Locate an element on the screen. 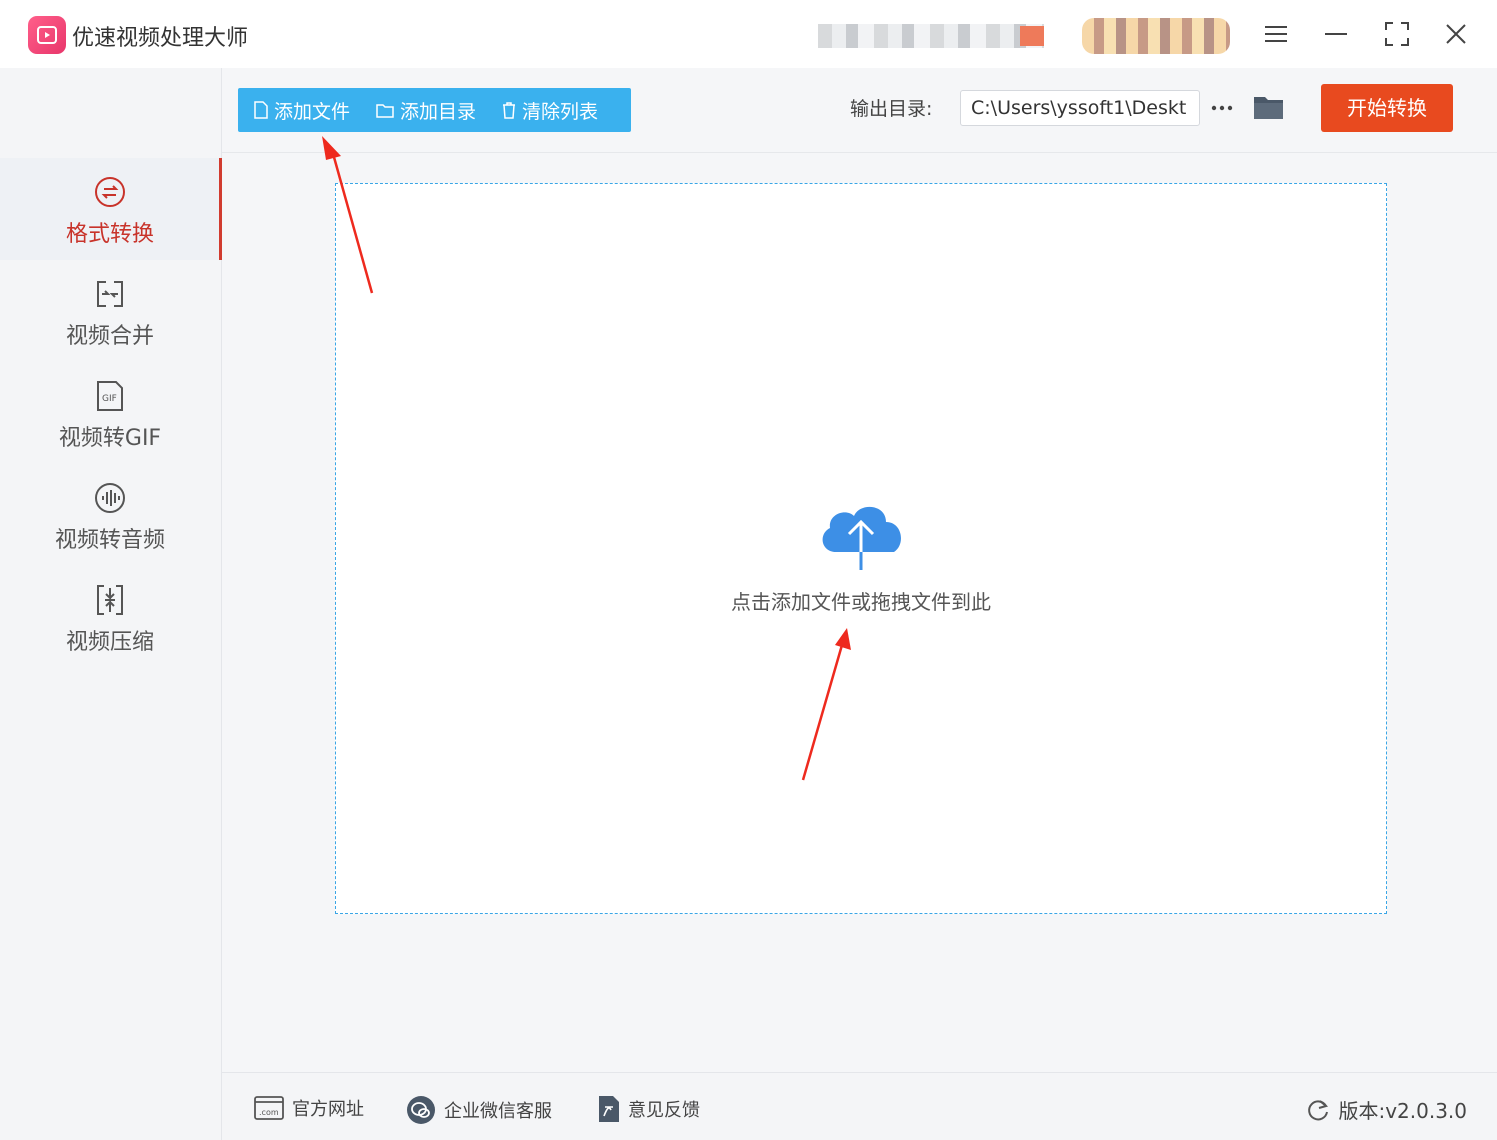 The width and height of the screenshot is (1497, 1140). sidebar-item-label: 格式转换 is located at coordinates (109, 234).